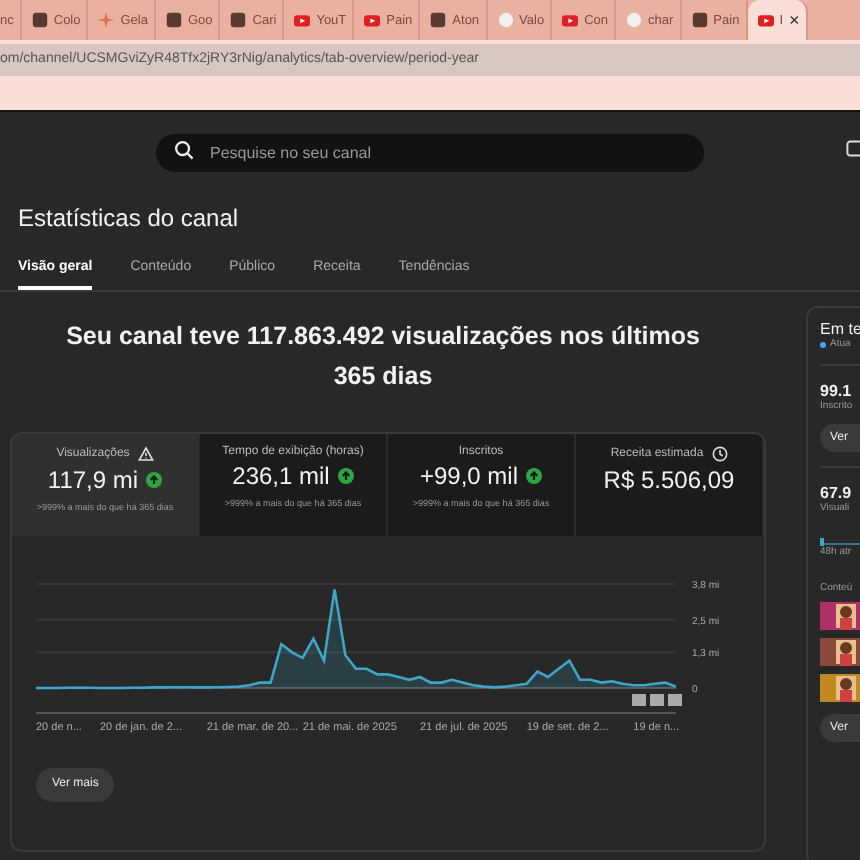  What do you see at coordinates (837, 391) in the screenshot?
I see `metric-value: 99.1` at bounding box center [837, 391].